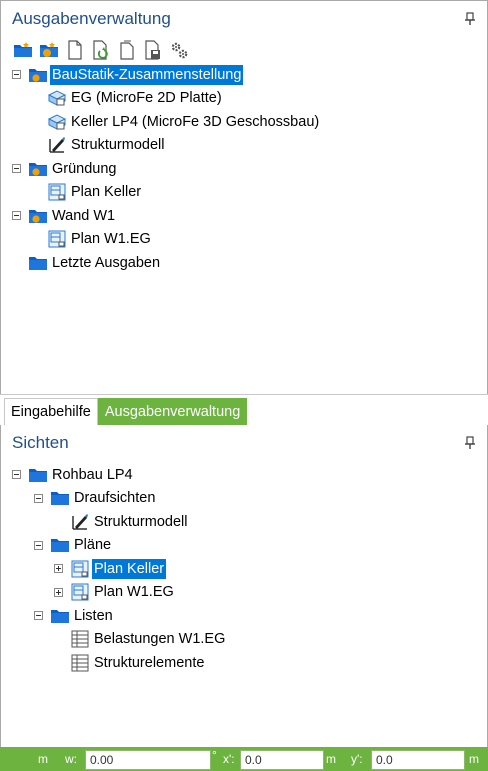 The width and height of the screenshot is (488, 771). I want to click on tree-node-letzte-ausgaben: Letzte Ausgaben, so click(244, 263).